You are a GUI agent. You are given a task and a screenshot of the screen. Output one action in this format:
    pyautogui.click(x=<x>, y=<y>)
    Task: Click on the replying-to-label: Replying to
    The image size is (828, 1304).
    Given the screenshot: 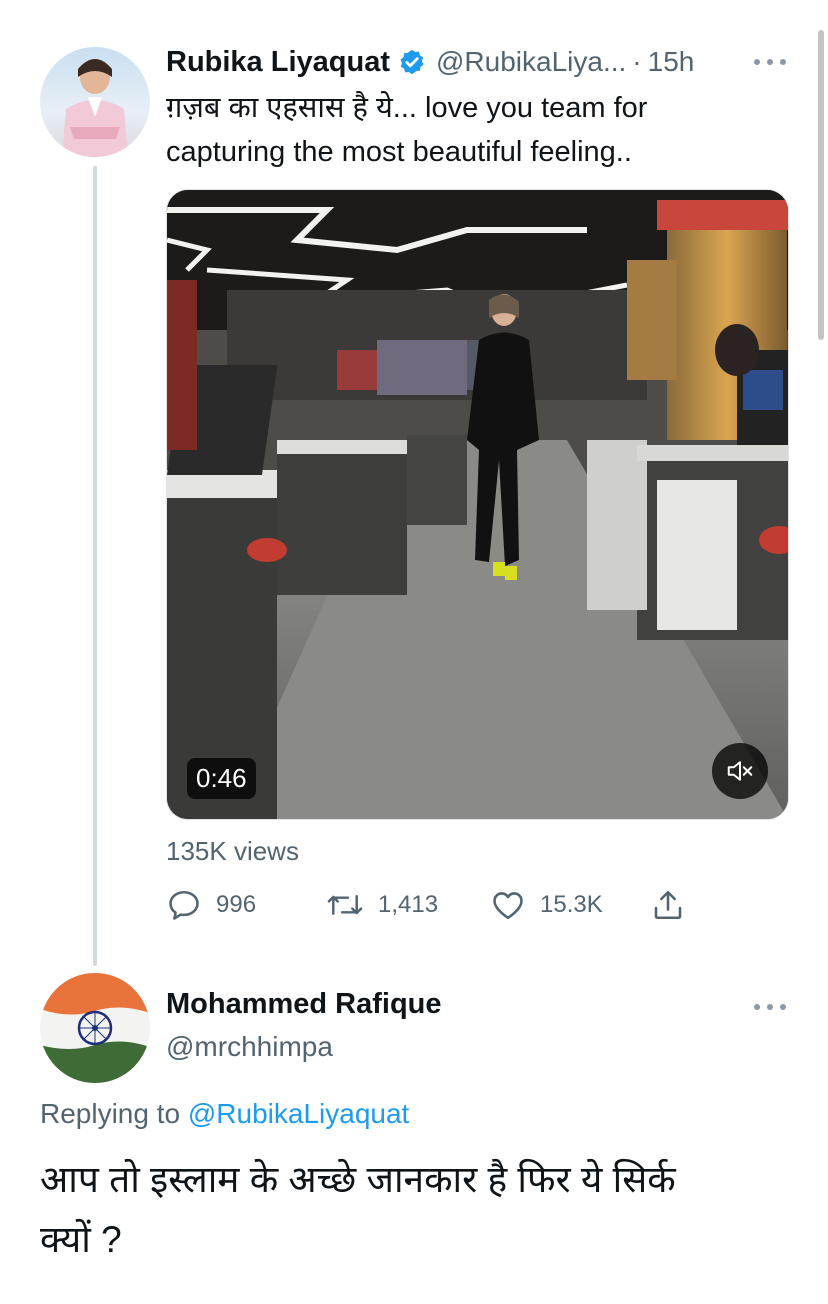 What is the action you would take?
    pyautogui.click(x=110, y=1113)
    